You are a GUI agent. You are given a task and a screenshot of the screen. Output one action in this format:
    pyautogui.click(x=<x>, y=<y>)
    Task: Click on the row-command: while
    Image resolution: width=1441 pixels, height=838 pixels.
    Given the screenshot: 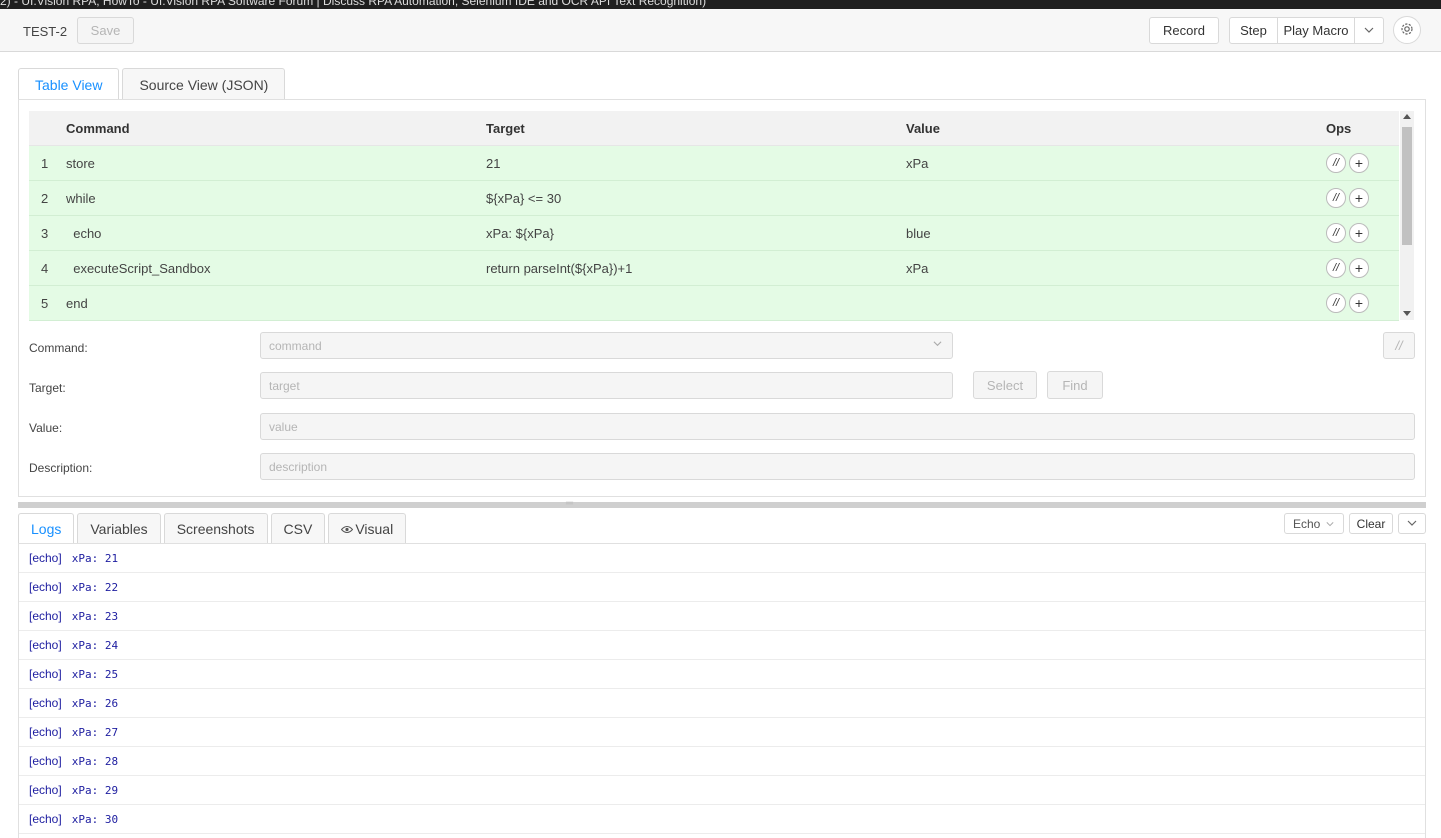 What is the action you would take?
    pyautogui.click(x=81, y=198)
    